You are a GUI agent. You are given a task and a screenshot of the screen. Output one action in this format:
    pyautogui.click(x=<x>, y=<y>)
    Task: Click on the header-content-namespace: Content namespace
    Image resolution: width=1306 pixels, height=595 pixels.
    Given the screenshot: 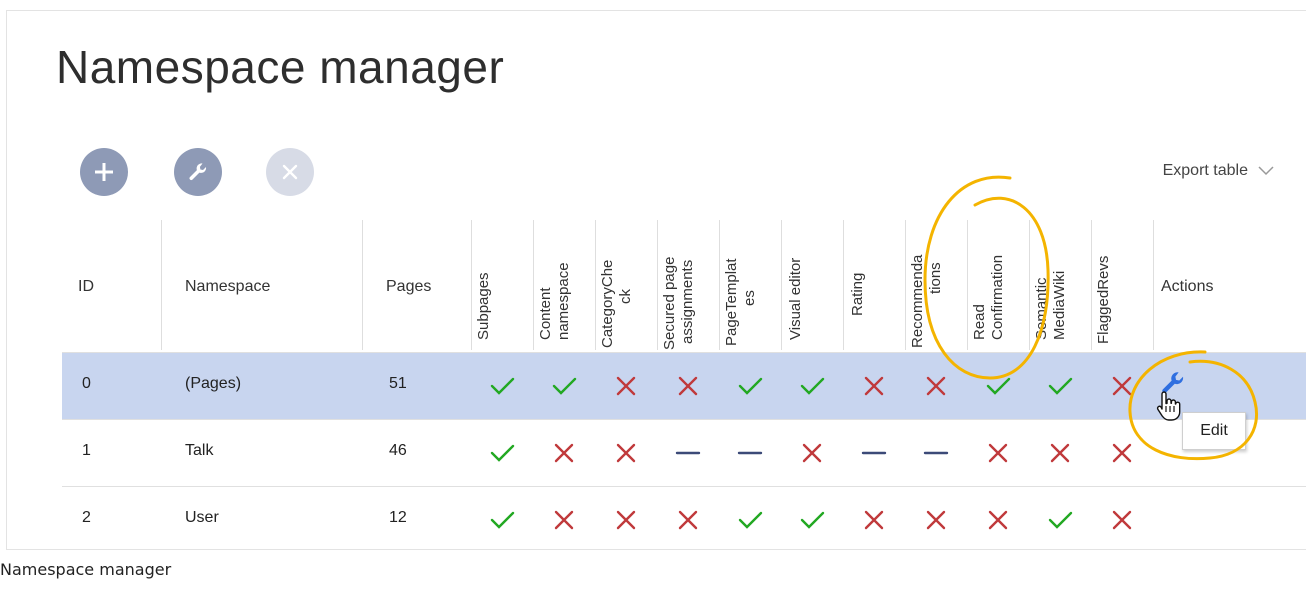 What is the action you would take?
    pyautogui.click(x=555, y=301)
    